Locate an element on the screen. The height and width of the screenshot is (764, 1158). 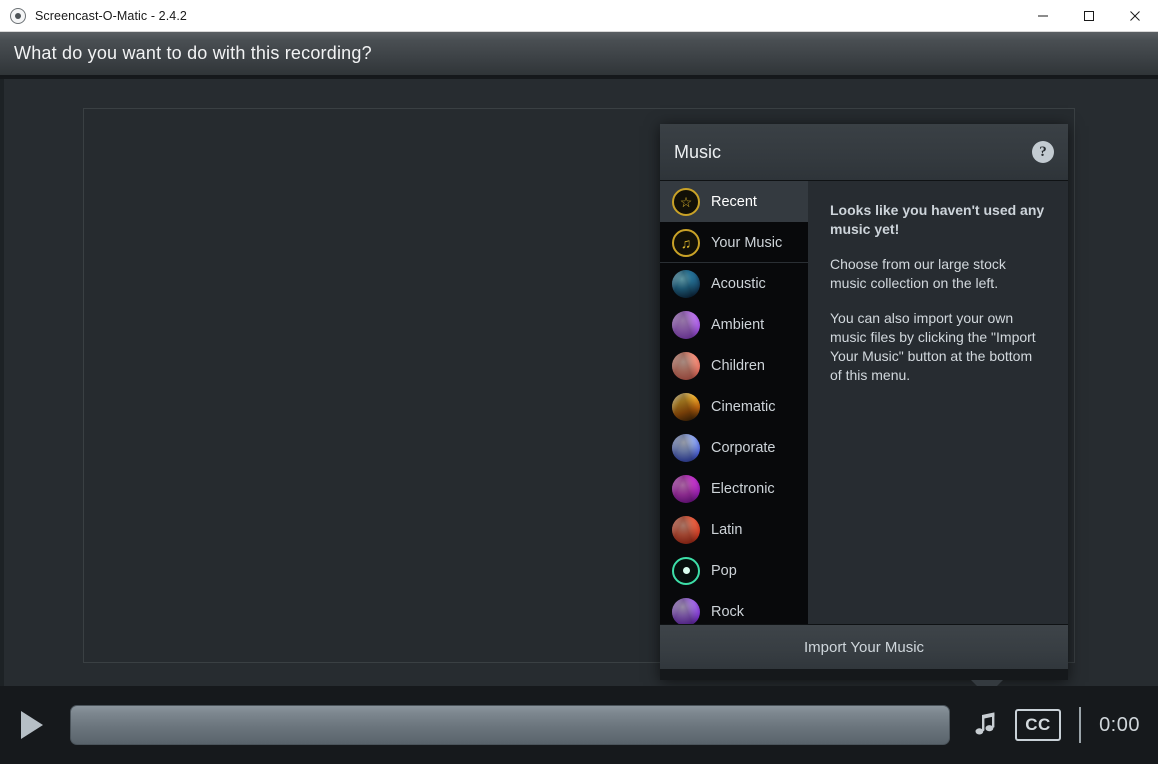
import-your-music-button: Import Your Music is located at coordinates (864, 646).